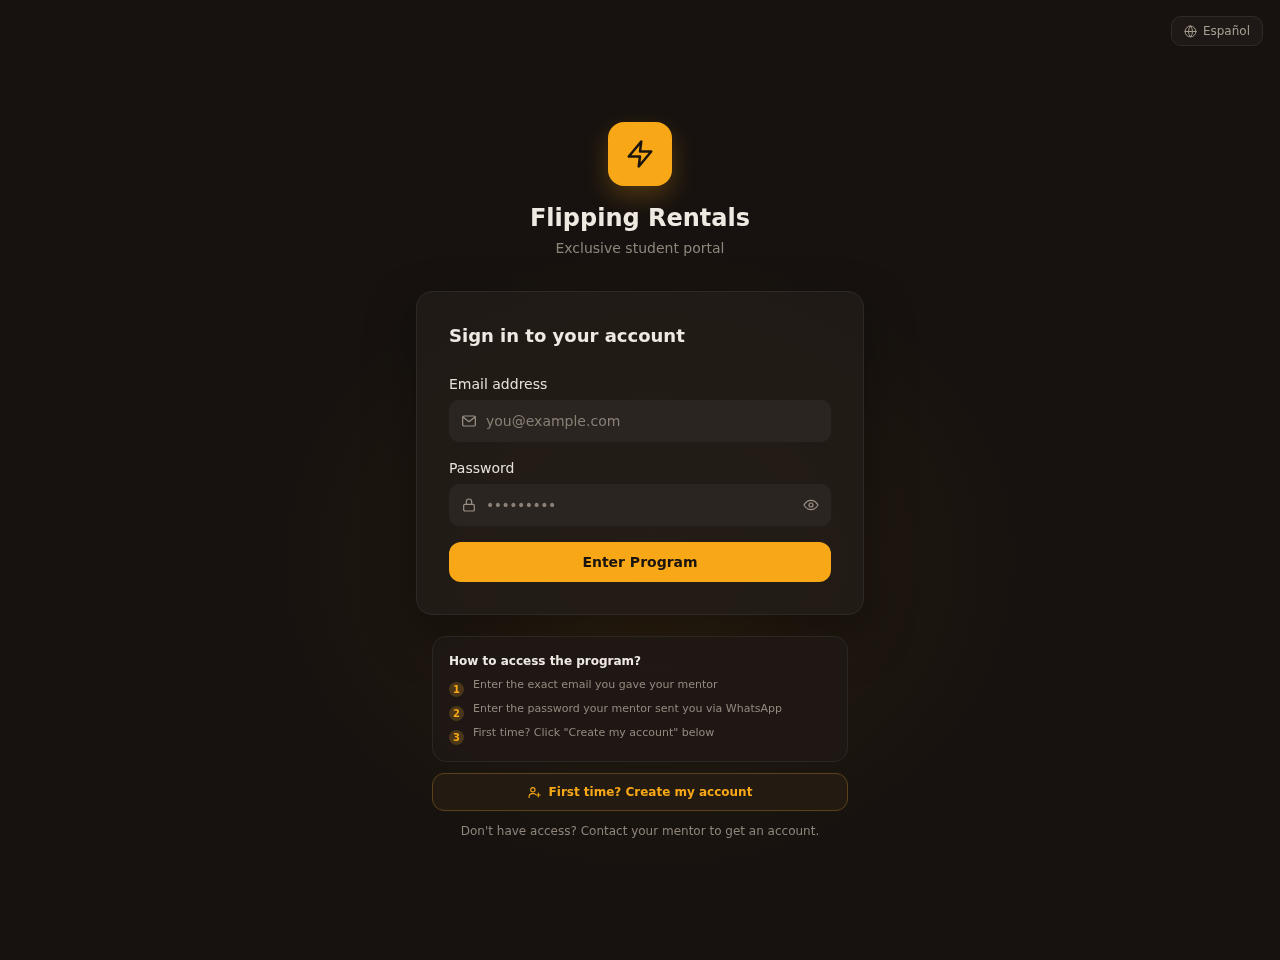 The height and width of the screenshot is (960, 1280). Describe the element at coordinates (627, 709) in the screenshot. I see `step-text: Enter the password your mentor sent you via WhatsApp` at that location.